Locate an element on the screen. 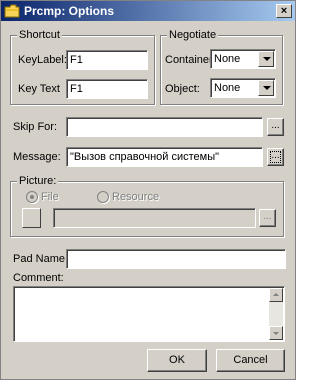  object-select: None is located at coordinates (243, 88).